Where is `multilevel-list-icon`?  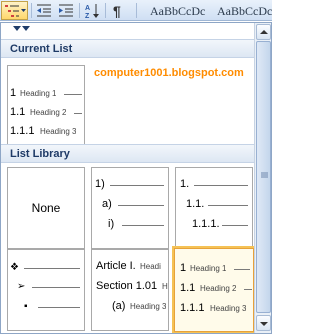 multilevel-list-icon is located at coordinates (15, 11).